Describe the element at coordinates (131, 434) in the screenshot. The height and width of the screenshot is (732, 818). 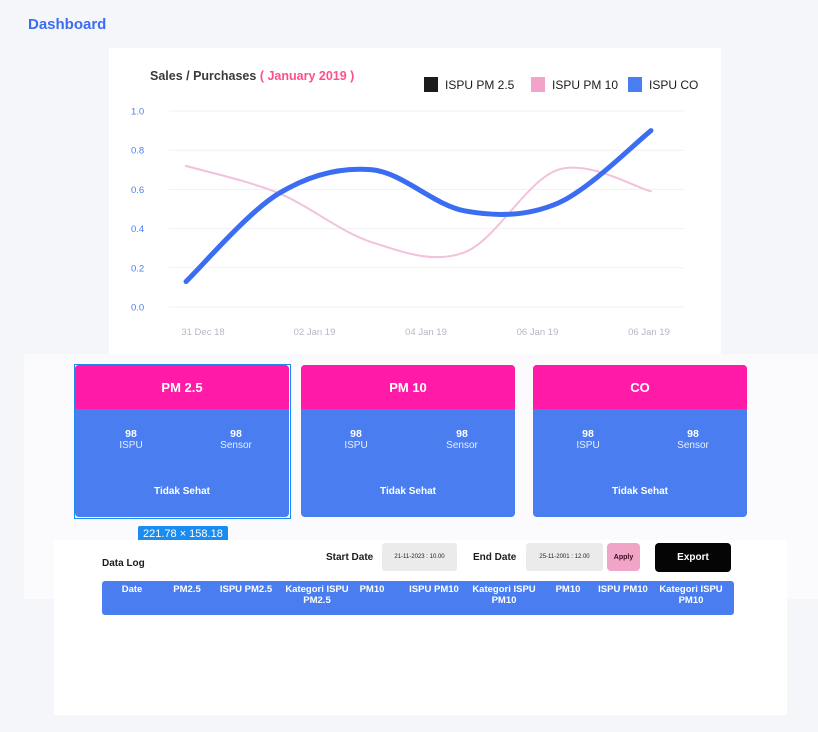
I see `pm25-ispu-value: 98` at that location.